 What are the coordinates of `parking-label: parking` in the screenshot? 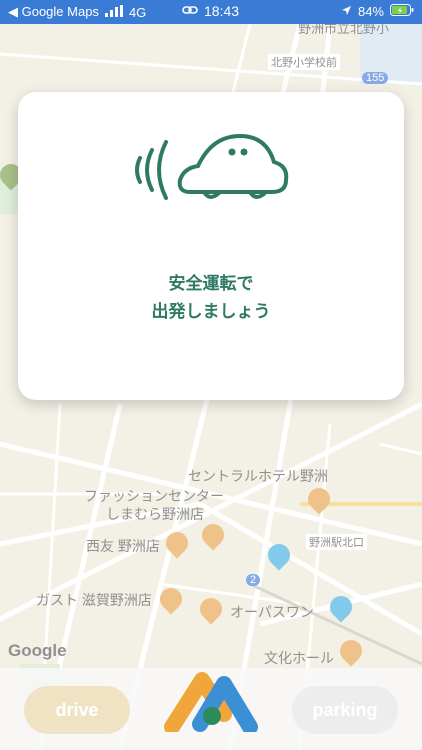 It's located at (345, 709).